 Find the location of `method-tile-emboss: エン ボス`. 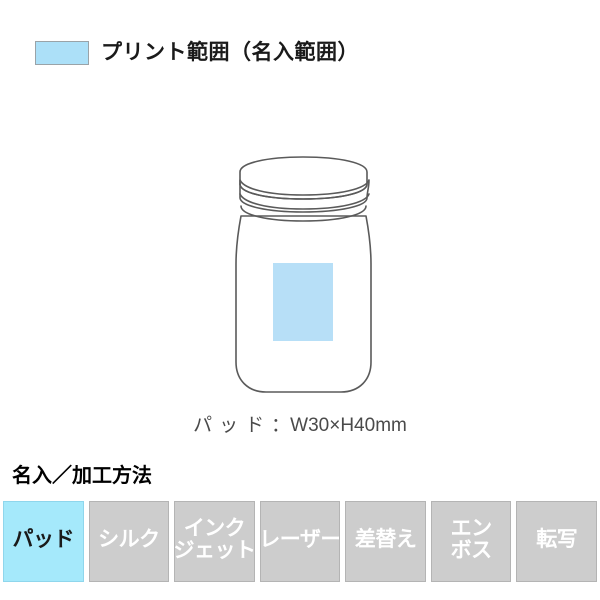

method-tile-emboss: エン ボス is located at coordinates (471, 541).